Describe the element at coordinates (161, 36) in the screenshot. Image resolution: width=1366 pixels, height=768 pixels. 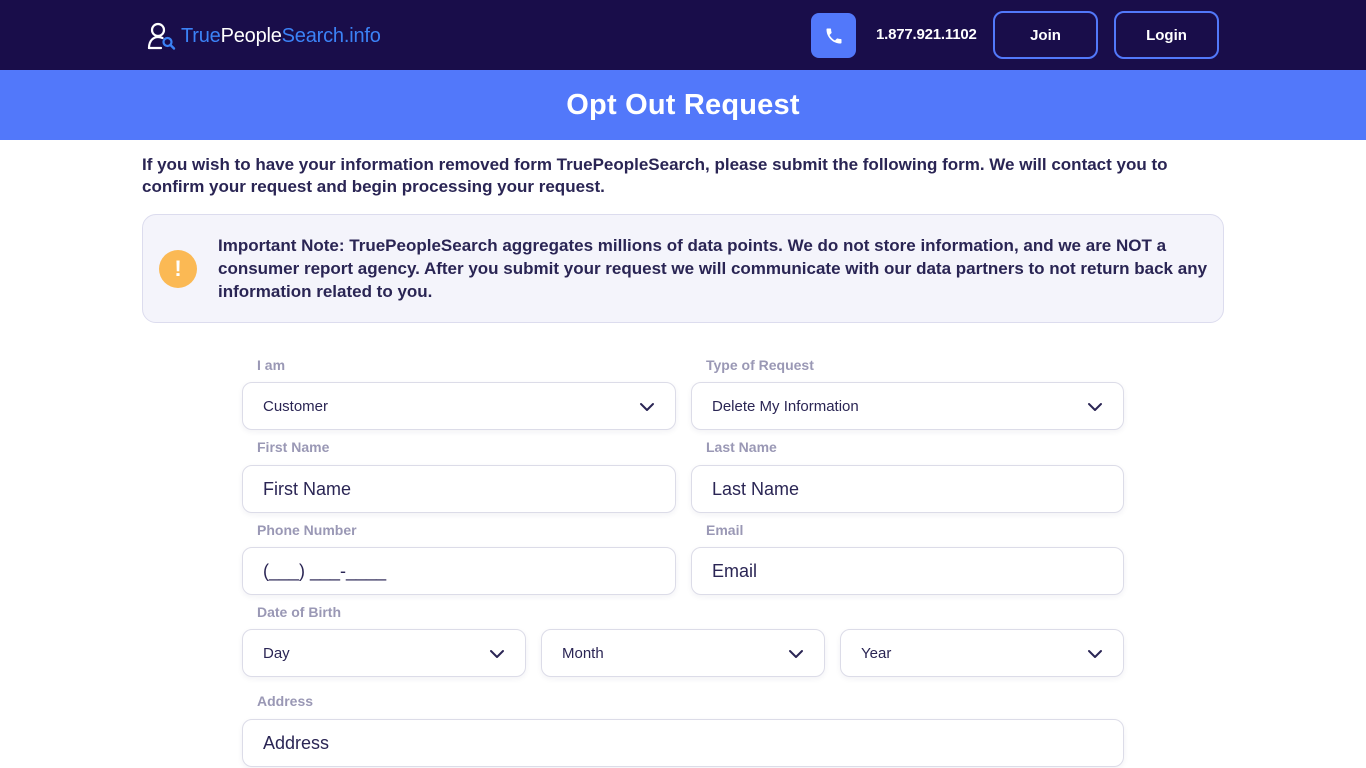
I see `person-search-icon` at that location.